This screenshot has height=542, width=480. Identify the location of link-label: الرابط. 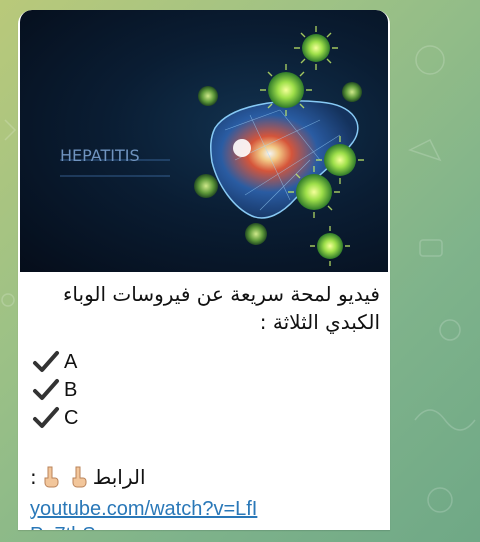
(119, 477).